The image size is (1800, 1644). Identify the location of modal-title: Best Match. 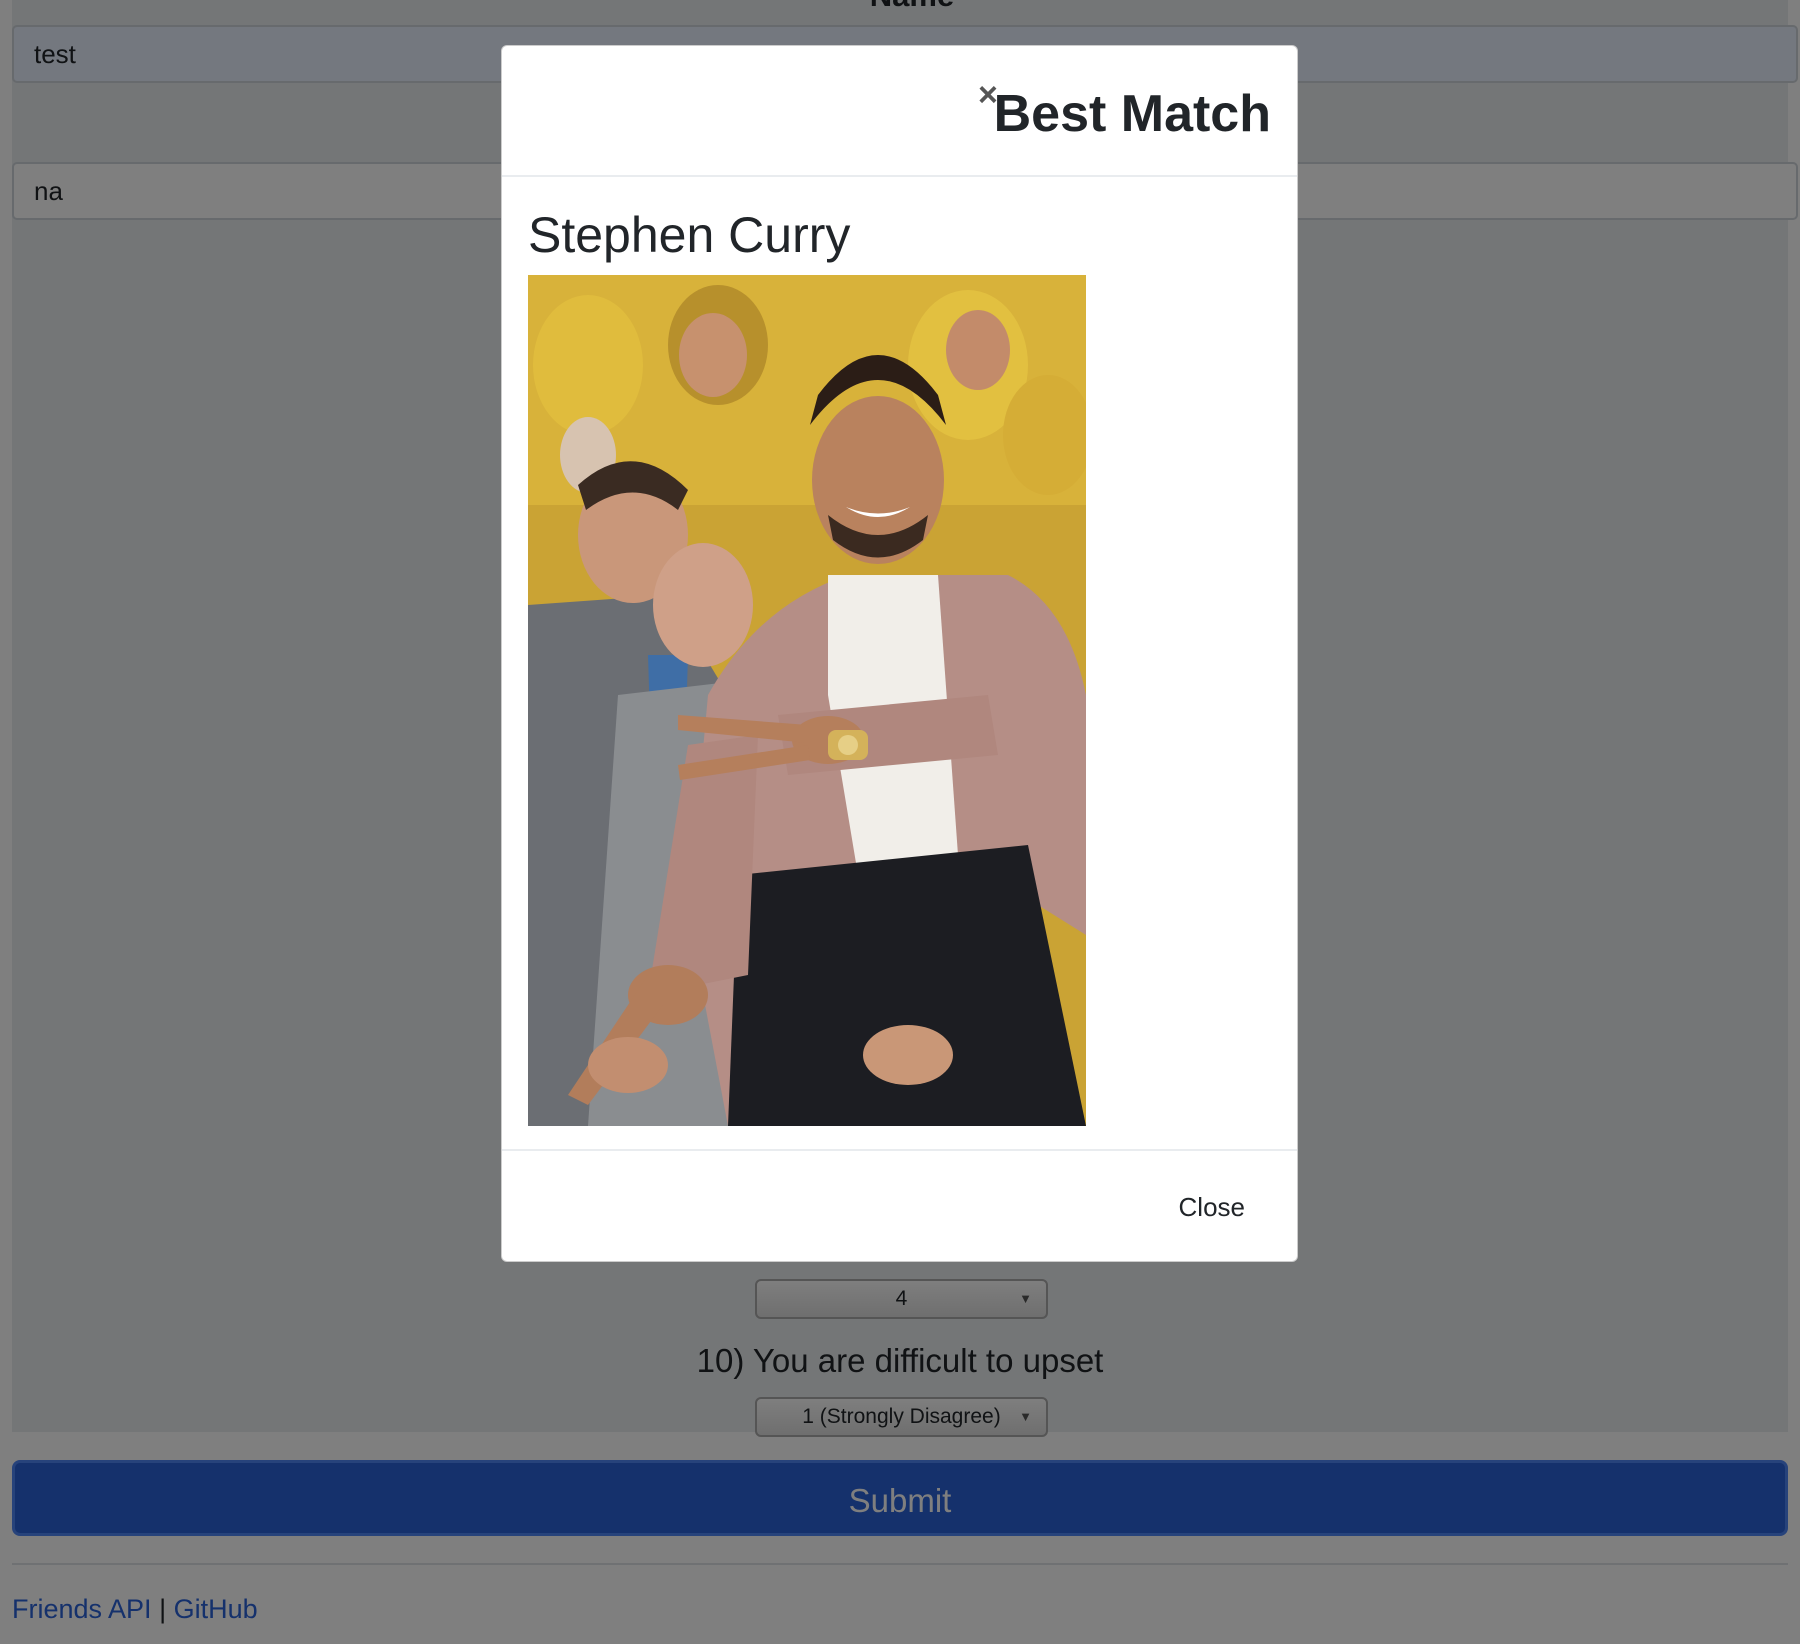
(1132, 114).